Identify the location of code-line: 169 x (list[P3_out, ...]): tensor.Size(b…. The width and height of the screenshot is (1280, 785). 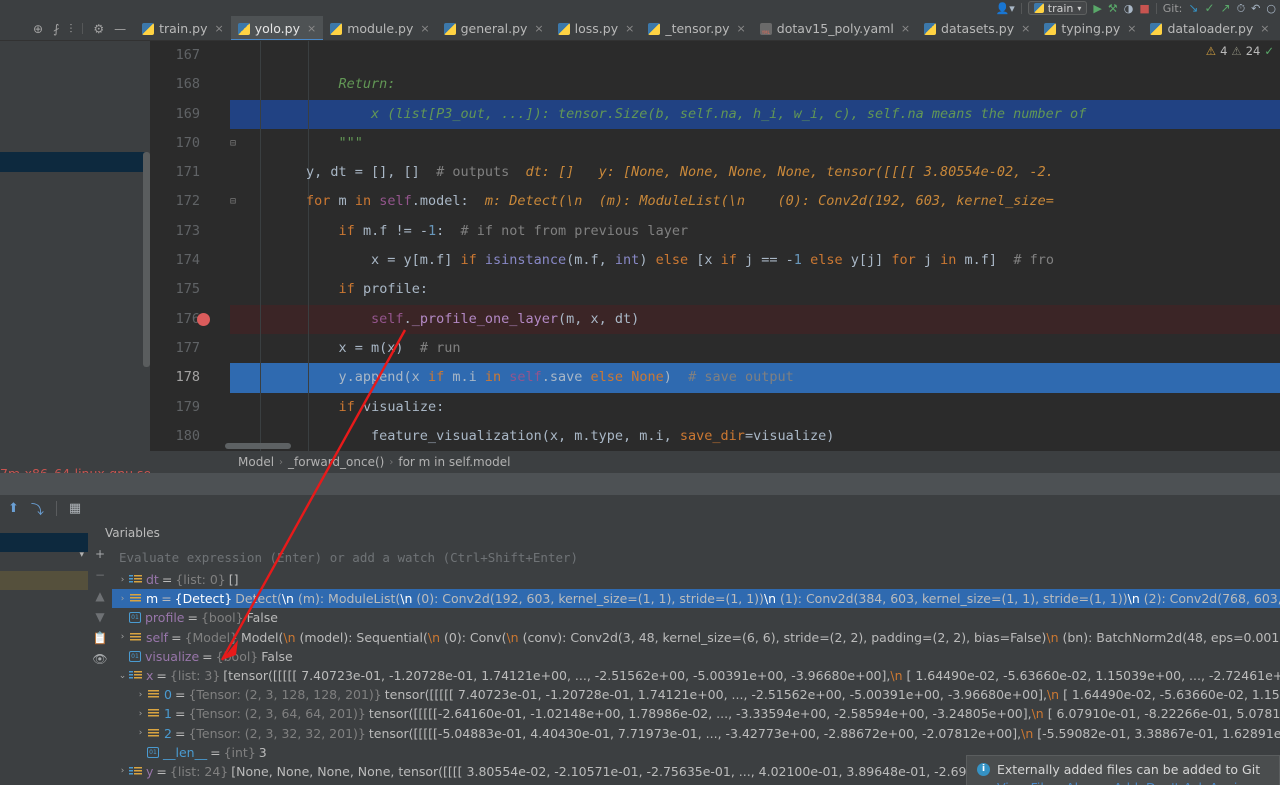
(715, 114).